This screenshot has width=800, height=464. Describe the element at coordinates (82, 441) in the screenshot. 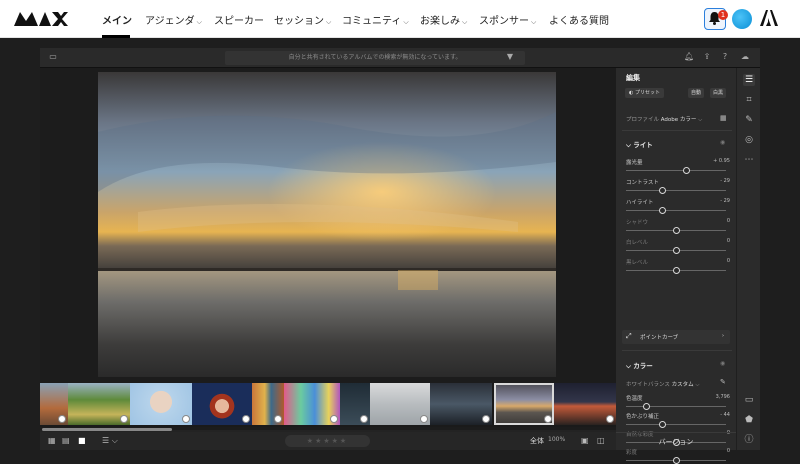

I see `single-view-icon: ■` at that location.